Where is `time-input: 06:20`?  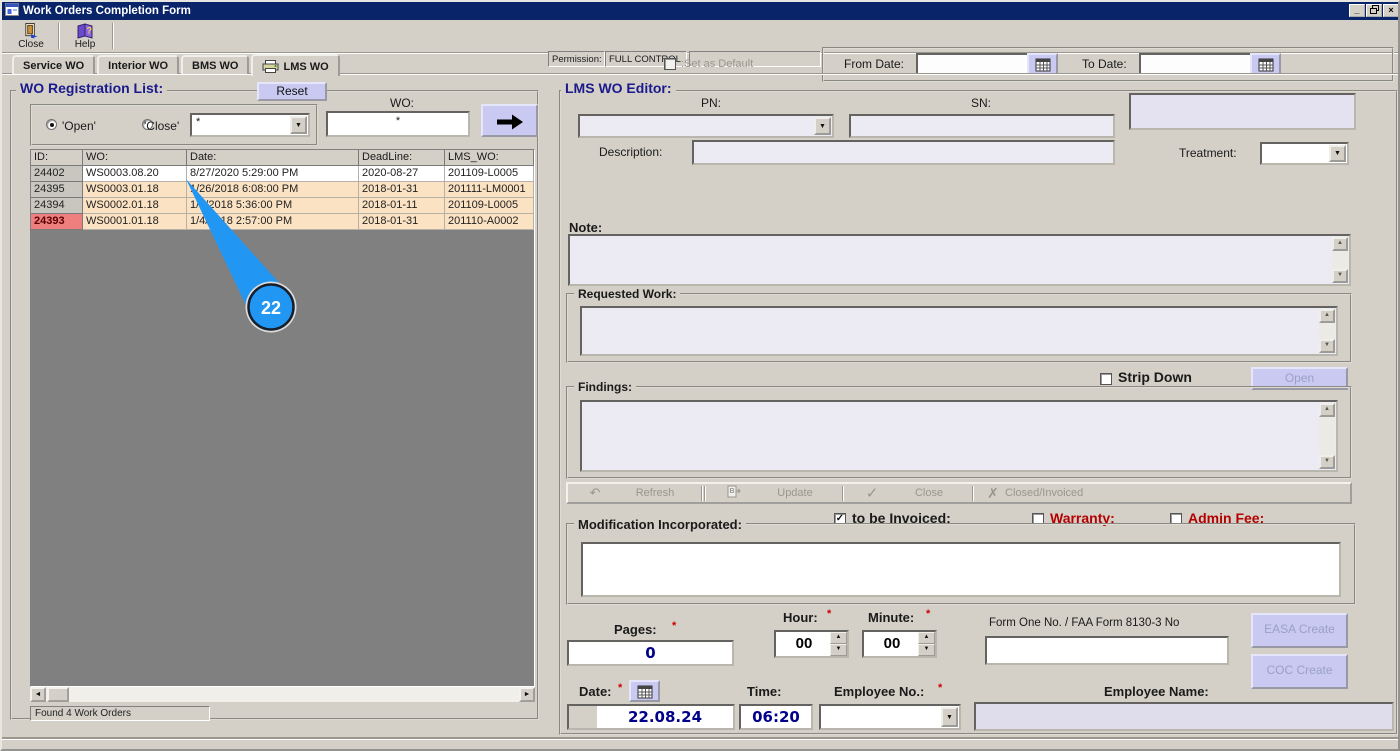
time-input: 06:20 is located at coordinates (776, 717).